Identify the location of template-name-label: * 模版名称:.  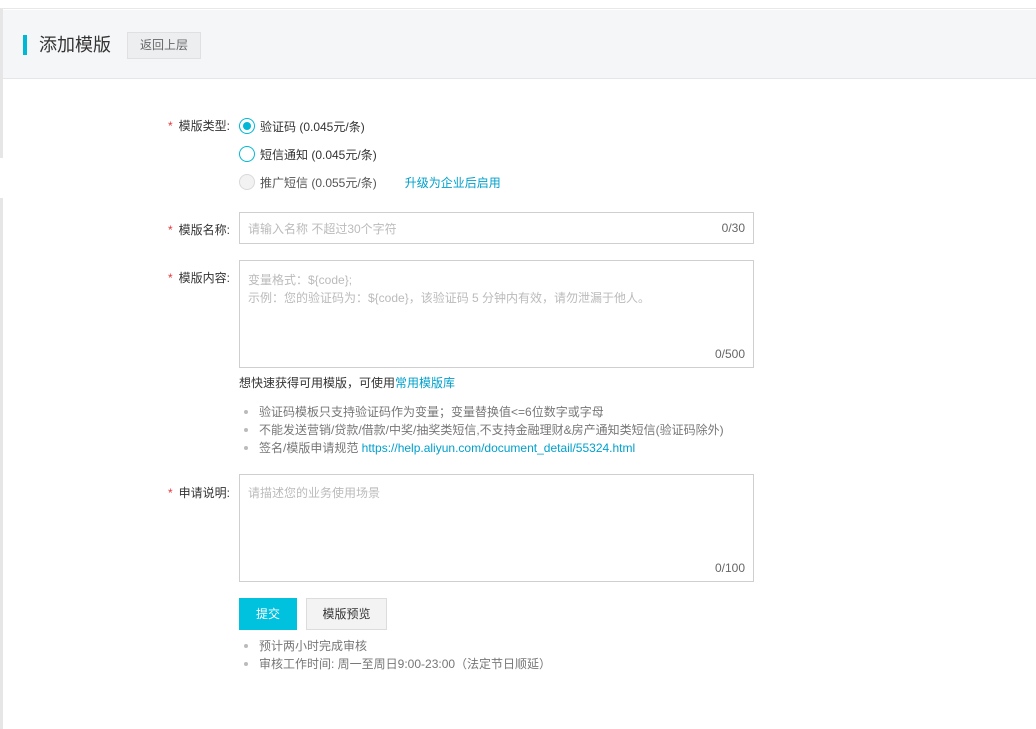
(115, 229).